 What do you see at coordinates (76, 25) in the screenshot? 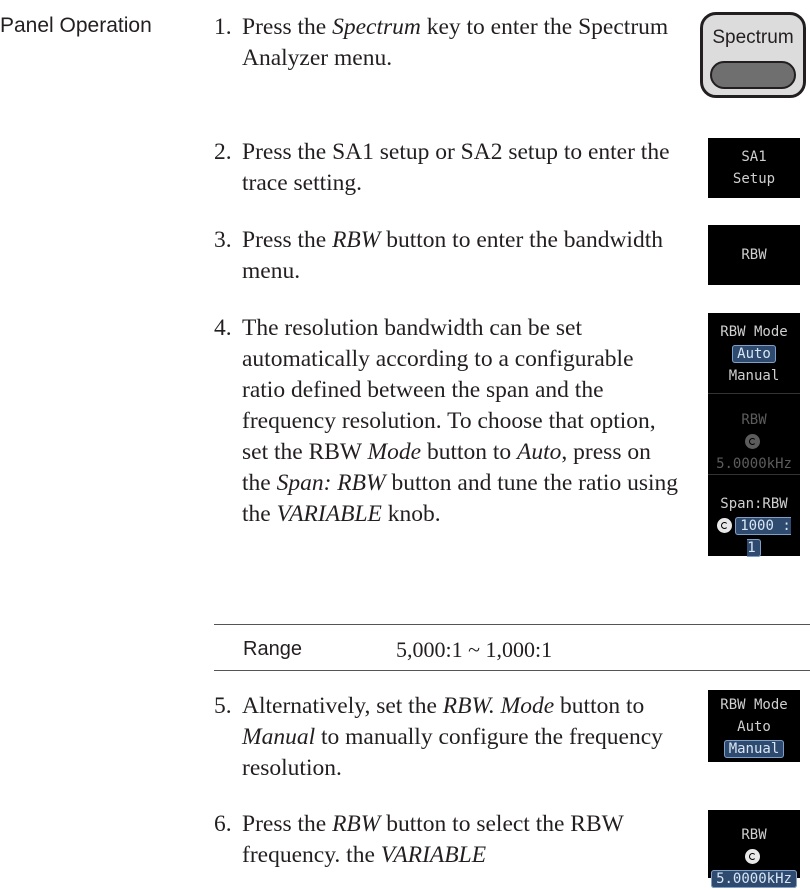
I see `section-label: Panel Operation` at bounding box center [76, 25].